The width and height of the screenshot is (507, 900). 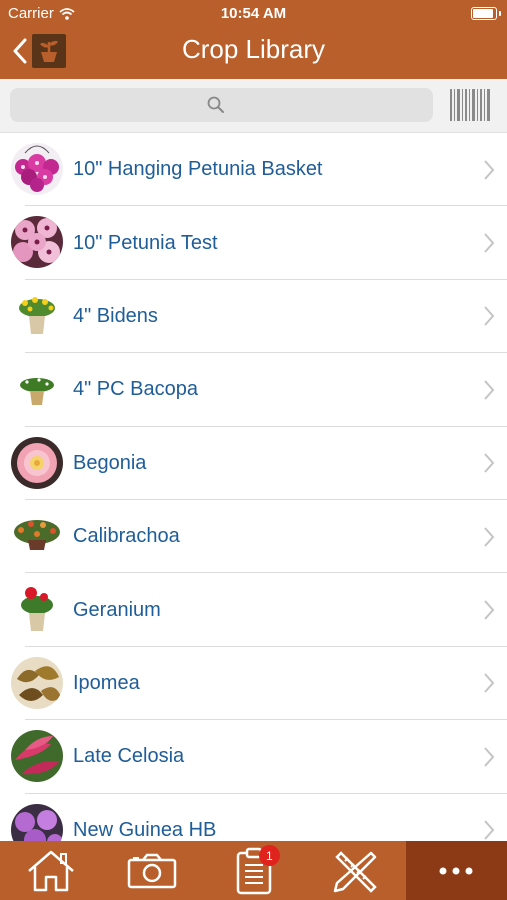 I want to click on tab-more, so click(x=456, y=870).